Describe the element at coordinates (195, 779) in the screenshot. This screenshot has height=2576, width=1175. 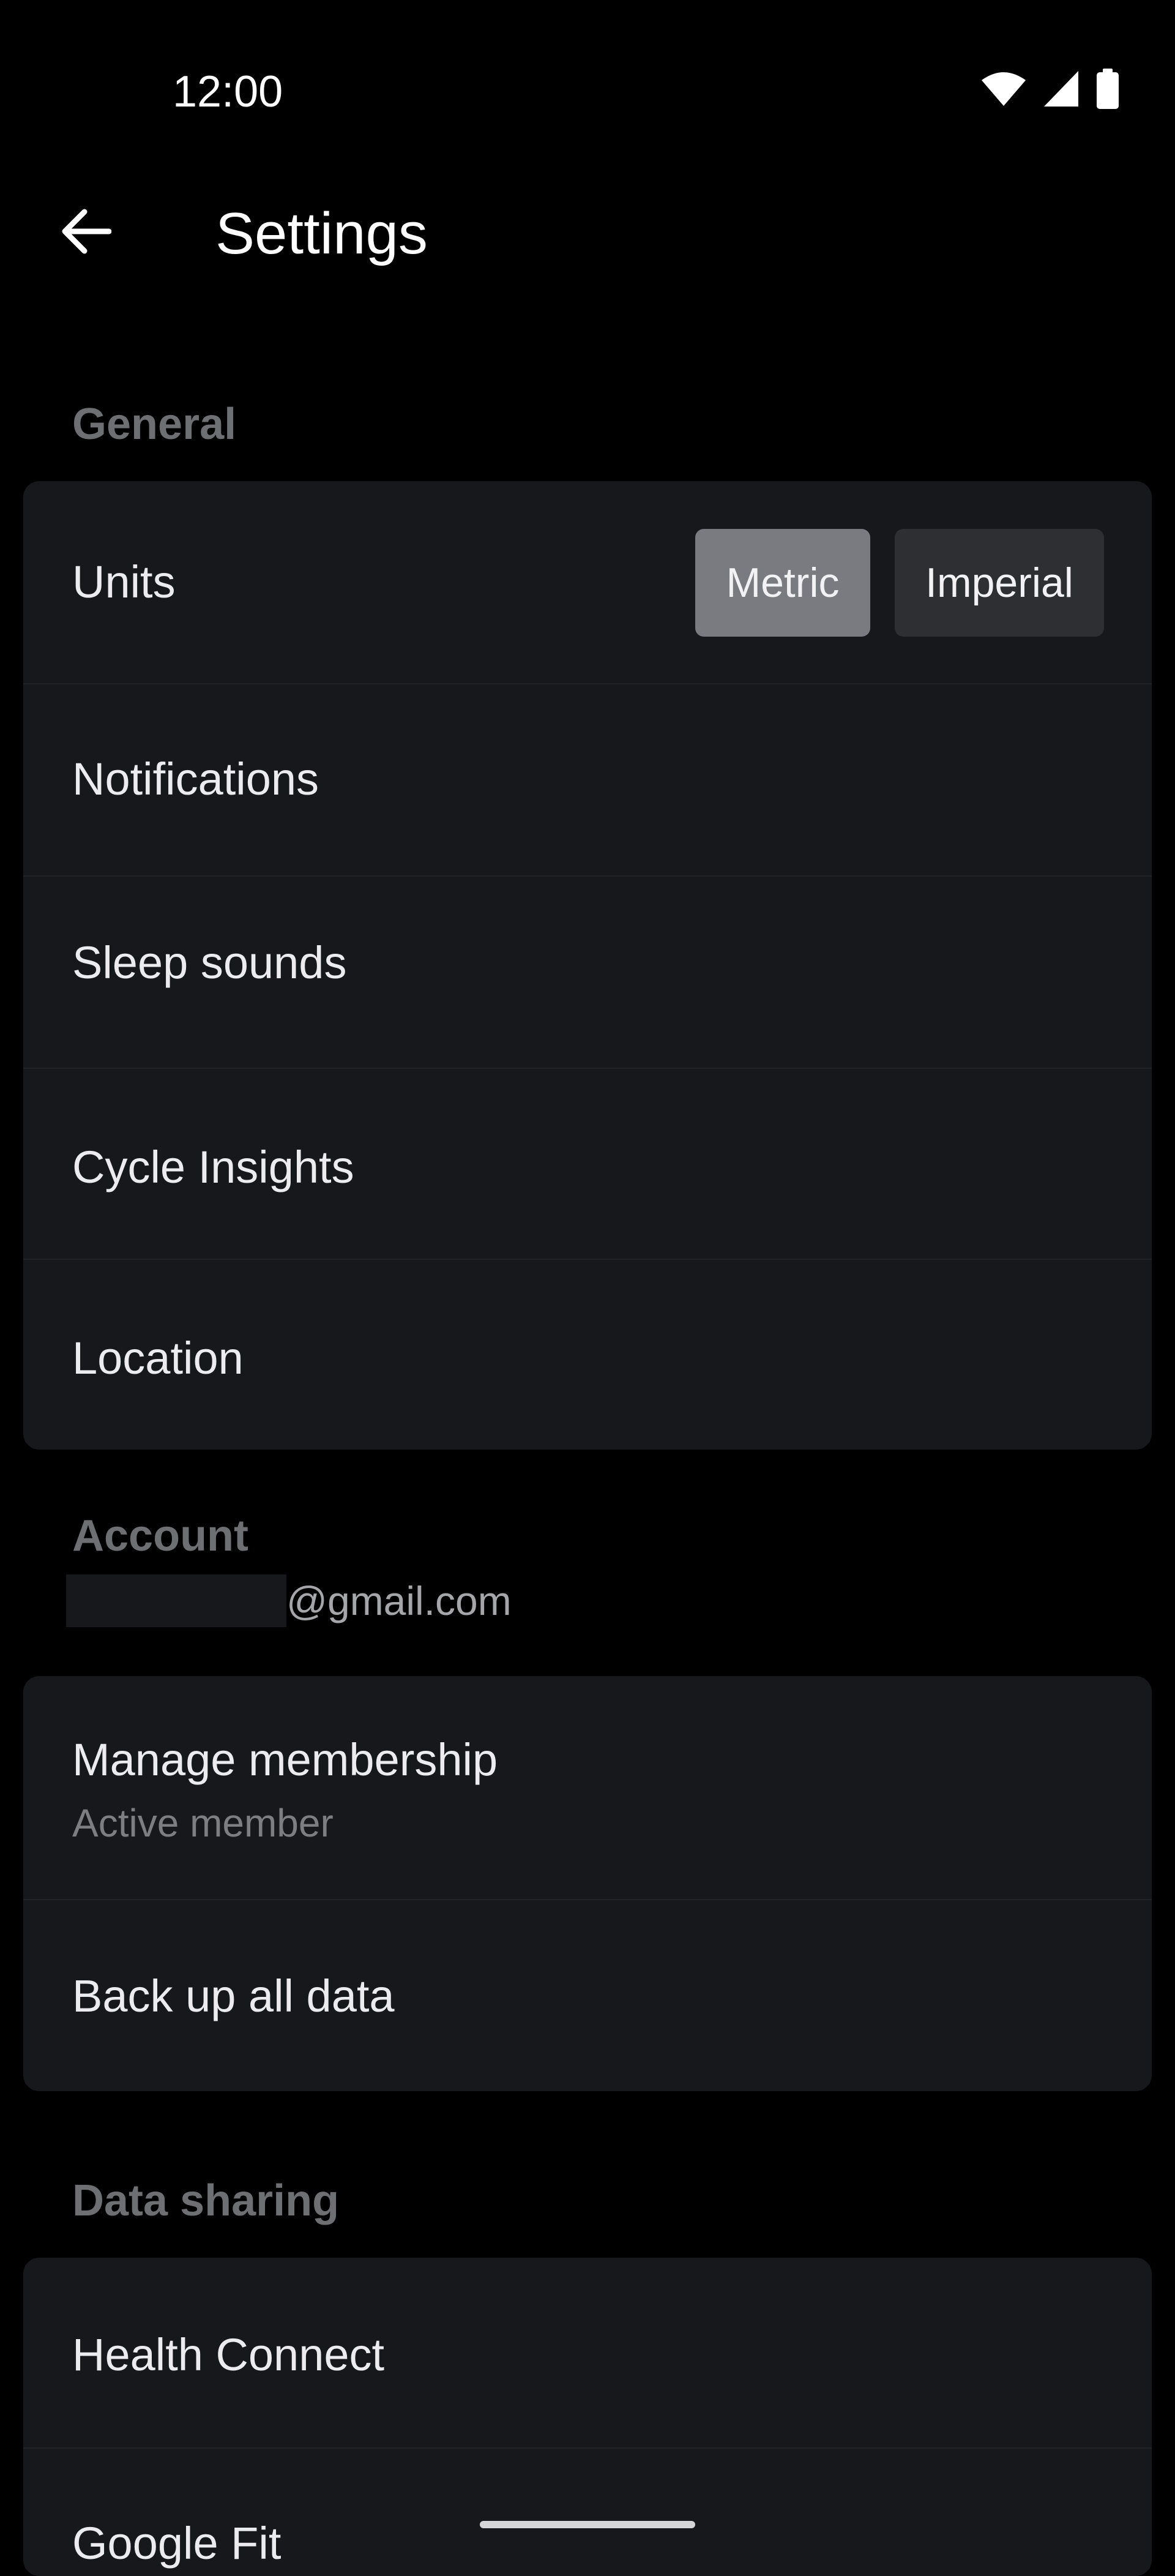
I see `settings-item-label: Notifications` at that location.